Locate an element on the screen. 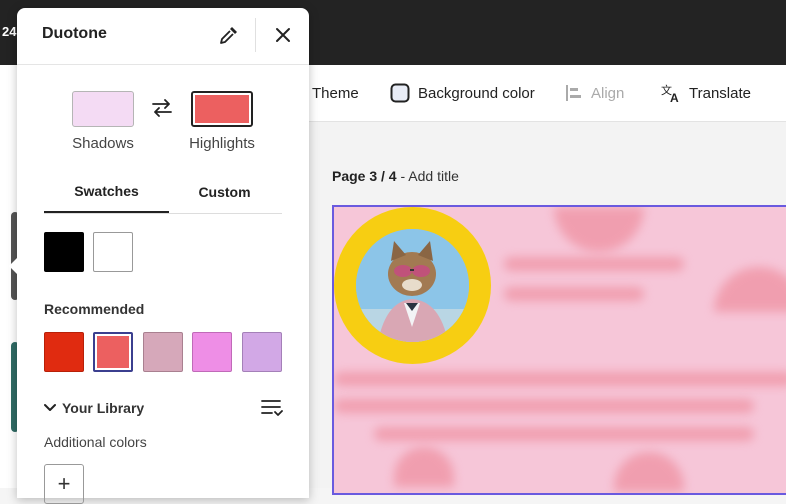 The width and height of the screenshot is (786, 504). chevron-down-icon is located at coordinates (50, 407).